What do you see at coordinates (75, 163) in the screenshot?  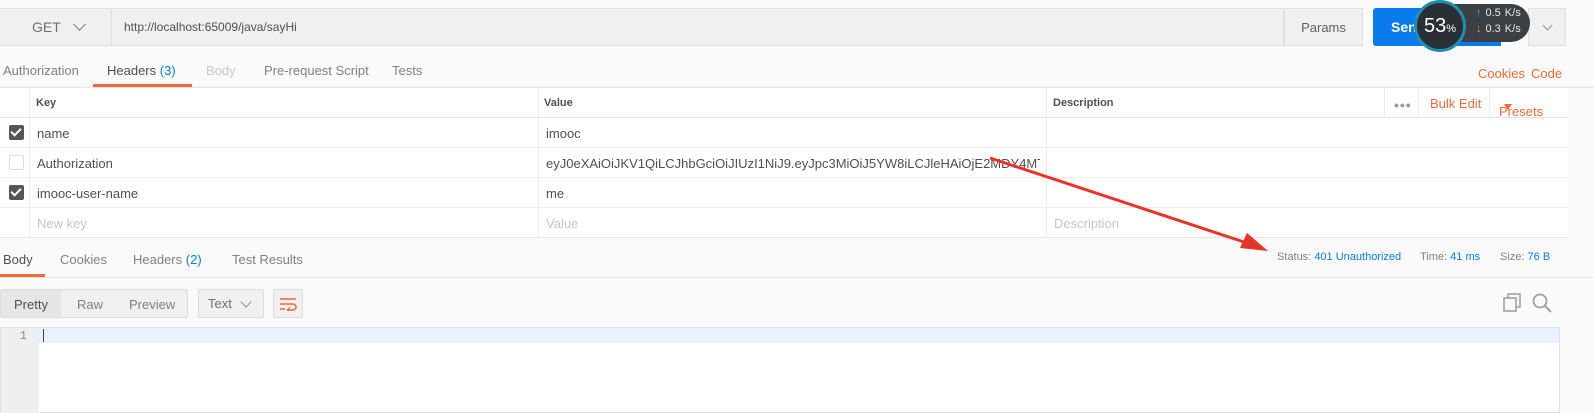 I see `header-key: Authorization` at bounding box center [75, 163].